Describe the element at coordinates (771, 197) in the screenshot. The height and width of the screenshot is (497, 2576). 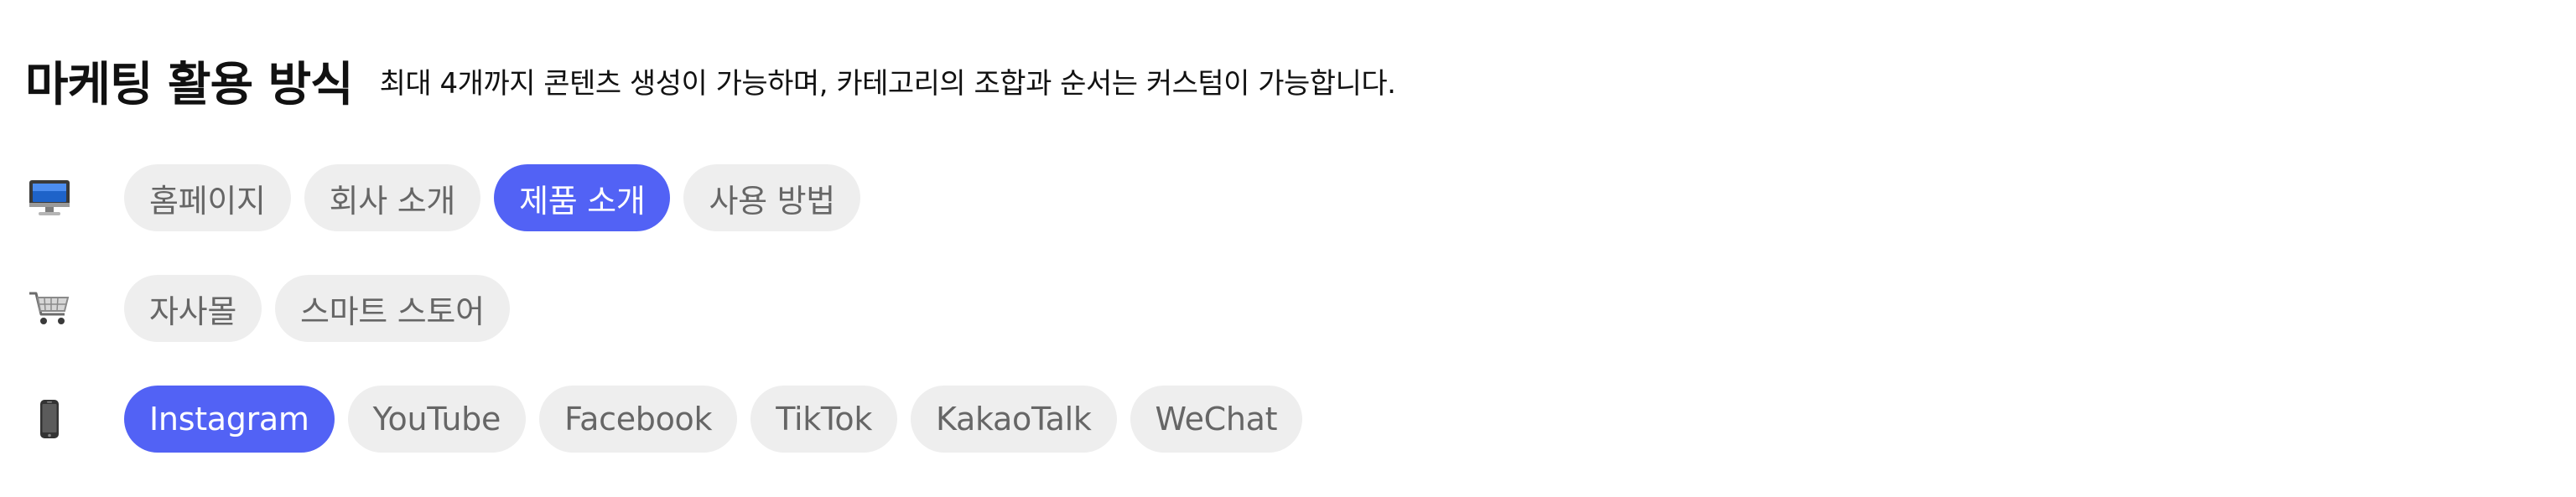
I see `chip-how-to-use: 사용 방법` at that location.